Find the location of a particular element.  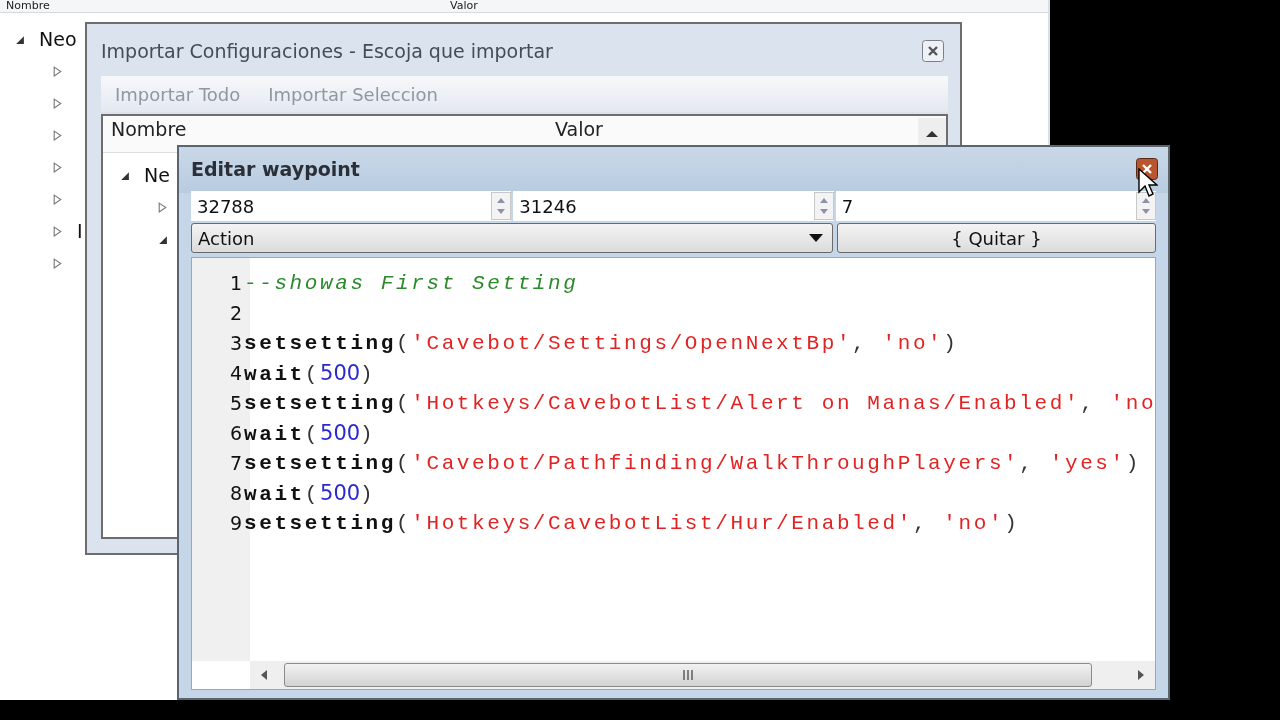

grip-icon is located at coordinates (688, 675).